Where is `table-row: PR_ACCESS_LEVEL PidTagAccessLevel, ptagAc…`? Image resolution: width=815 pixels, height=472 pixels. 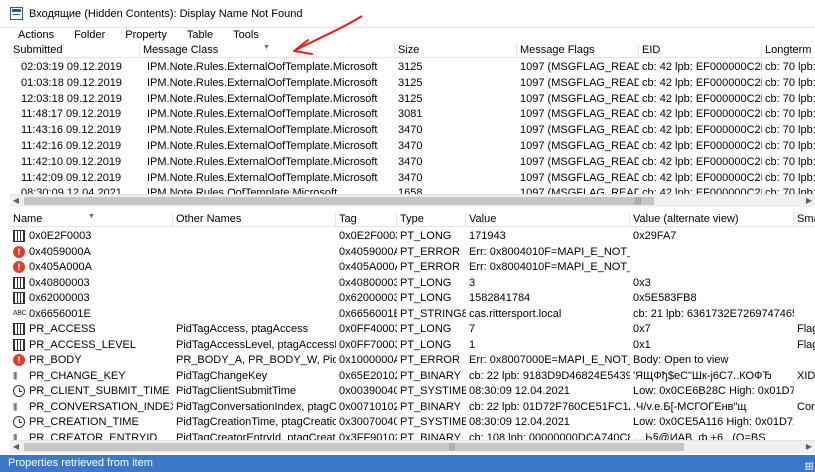
table-row: PR_ACCESS_LEVEL PidTagAccessLevel, ptagAc… is located at coordinates (412, 345).